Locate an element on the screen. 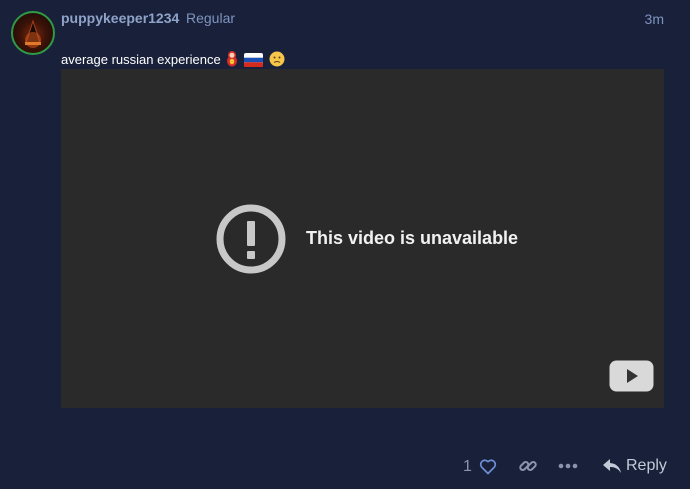 The image size is (690, 489). post-username: puppykeeper1234 is located at coordinates (120, 18).